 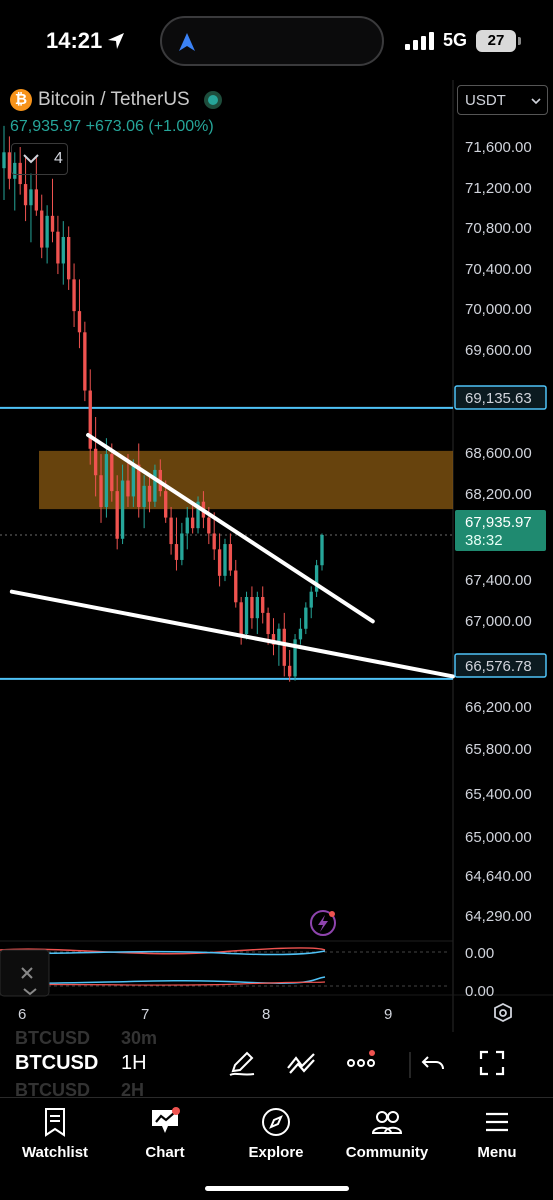 I want to click on nav-menu: Menu, so click(x=497, y=1129).